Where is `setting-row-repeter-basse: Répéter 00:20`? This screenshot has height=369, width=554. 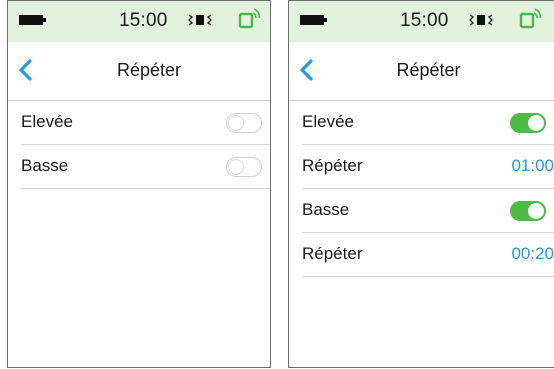
setting-row-repeter-basse: Répéter 00:20 is located at coordinates (421, 255).